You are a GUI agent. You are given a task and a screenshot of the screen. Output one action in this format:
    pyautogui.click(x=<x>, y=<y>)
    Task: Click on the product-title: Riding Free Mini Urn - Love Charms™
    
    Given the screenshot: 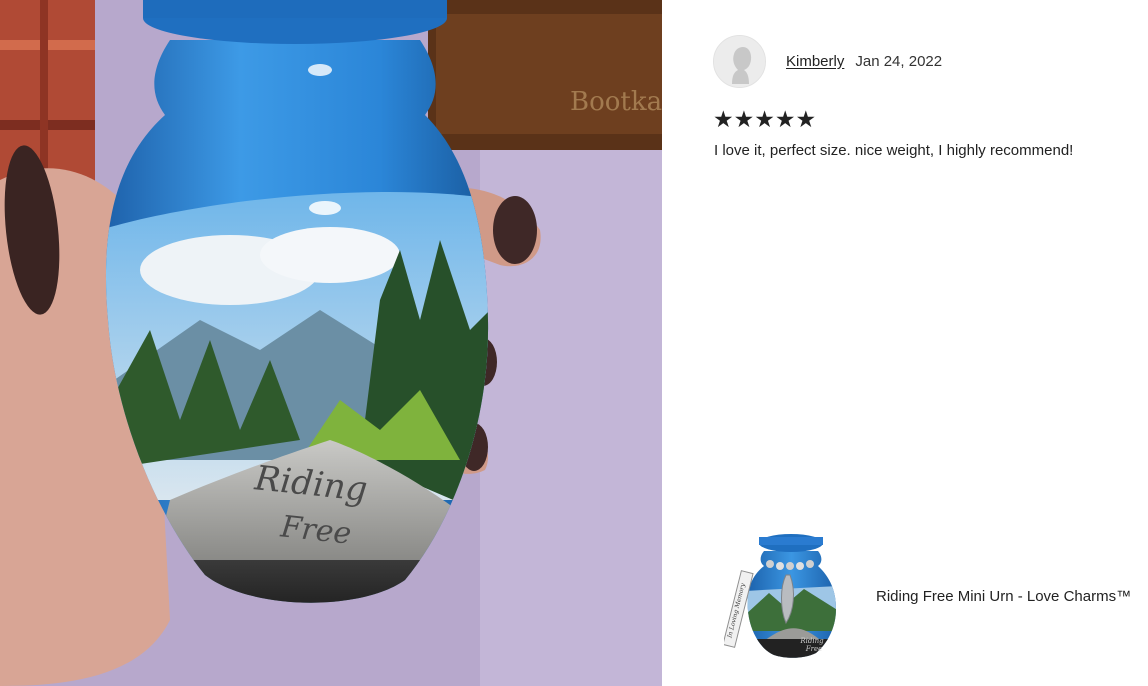 What is the action you would take?
    pyautogui.click(x=1003, y=596)
    